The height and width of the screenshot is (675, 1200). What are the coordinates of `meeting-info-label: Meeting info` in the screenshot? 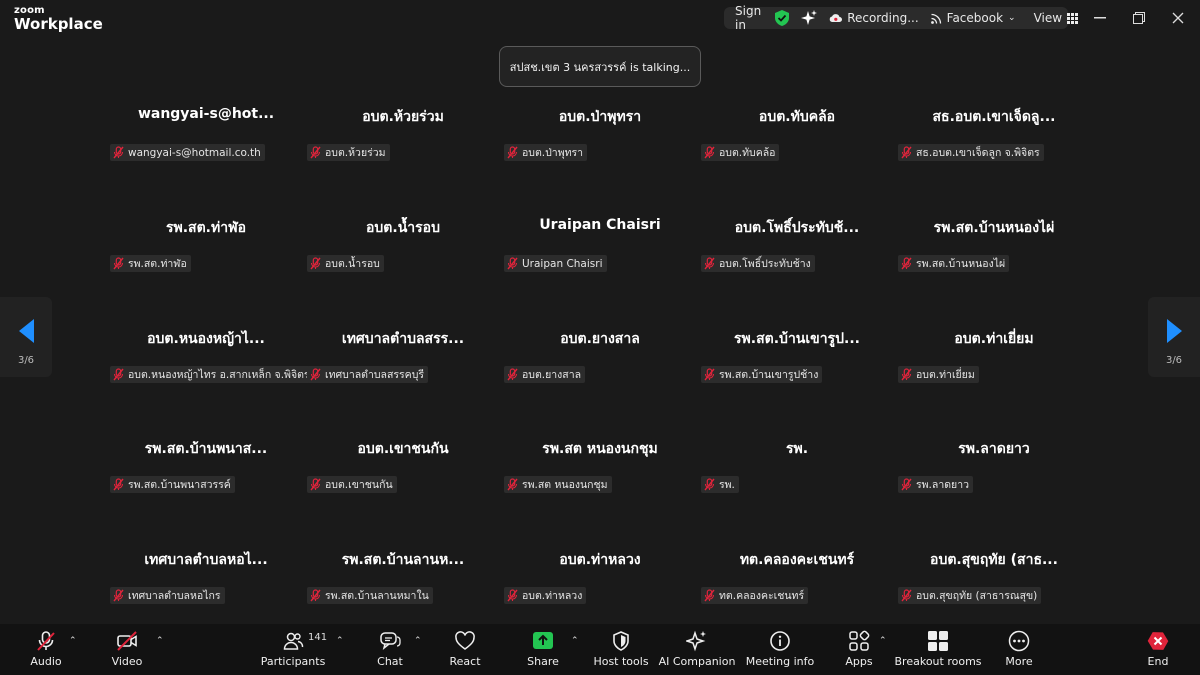 It's located at (780, 661).